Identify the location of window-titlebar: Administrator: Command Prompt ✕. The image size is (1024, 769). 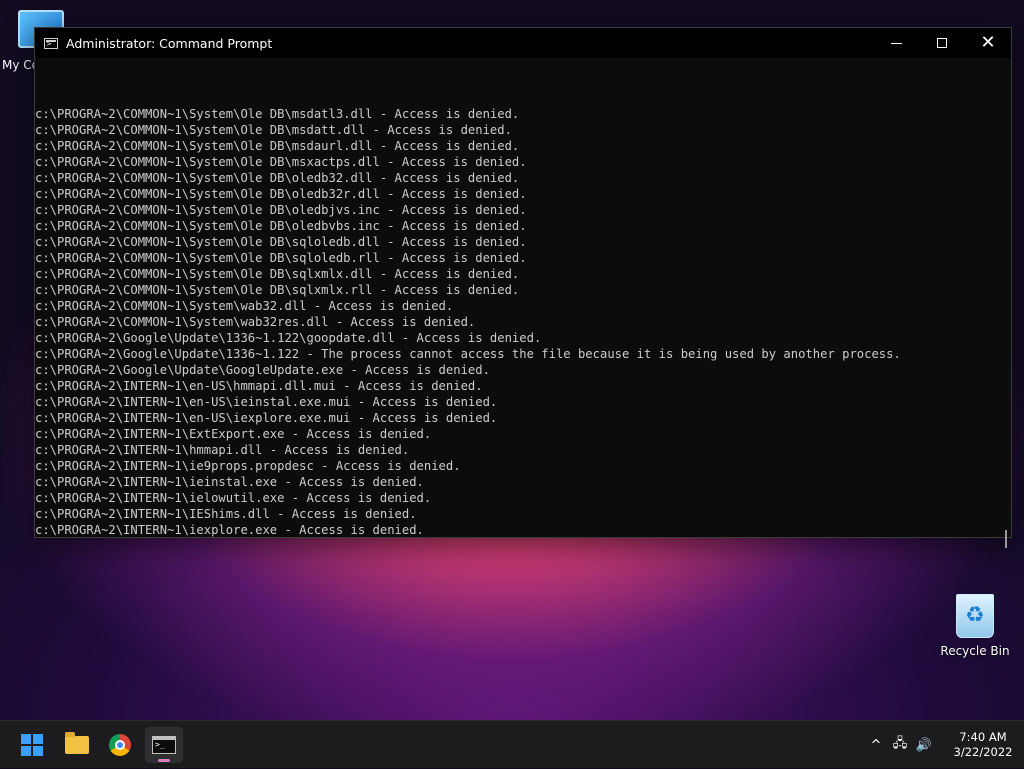
(523, 43).